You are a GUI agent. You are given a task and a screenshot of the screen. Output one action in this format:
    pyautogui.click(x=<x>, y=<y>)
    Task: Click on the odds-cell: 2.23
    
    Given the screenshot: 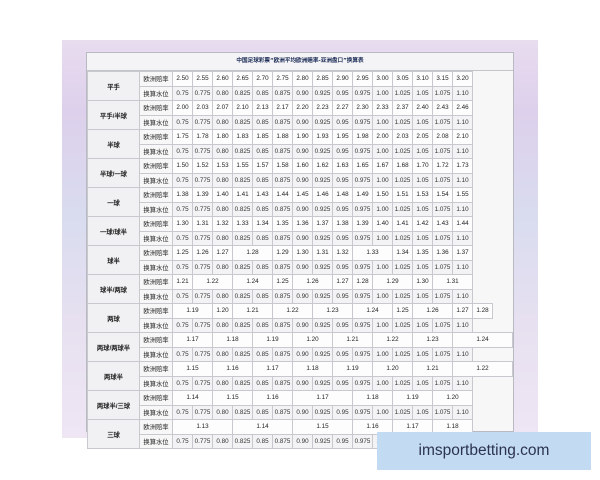 What is the action you would take?
    pyautogui.click(x=322, y=108)
    